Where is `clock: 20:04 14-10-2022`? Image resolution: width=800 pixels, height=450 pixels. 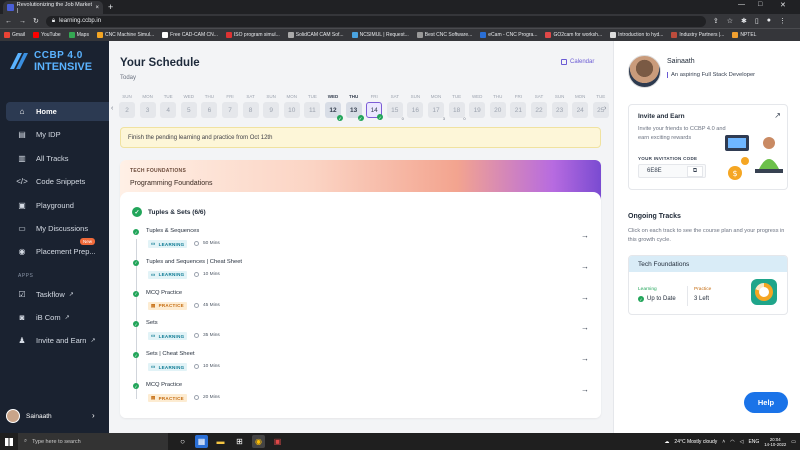 clock: 20:04 14-10-2022 is located at coordinates (775, 442).